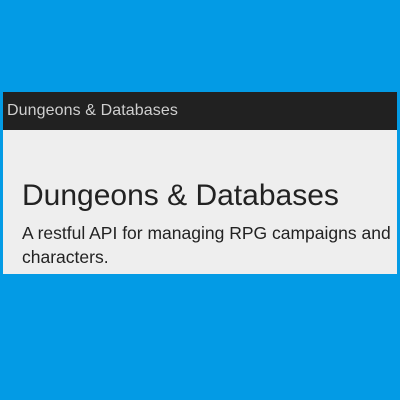 The height and width of the screenshot is (400, 400). What do you see at coordinates (200, 111) in the screenshot?
I see `top-navbar: Dungeons & Databases` at bounding box center [200, 111].